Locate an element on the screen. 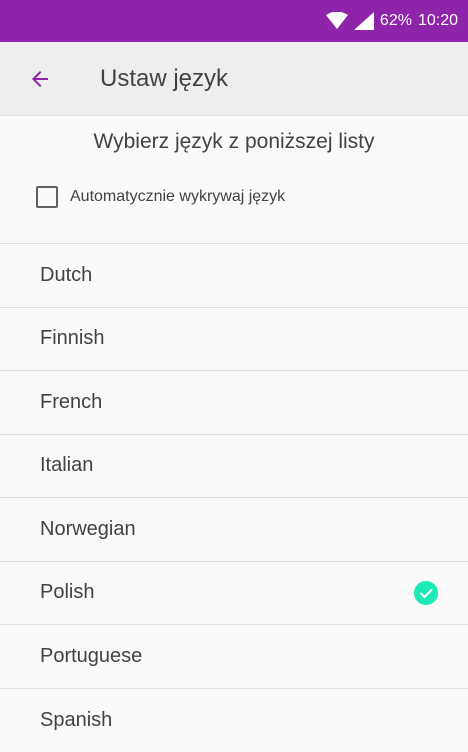 The width and height of the screenshot is (468, 752). auto-detect-checkbox is located at coordinates (47, 197).